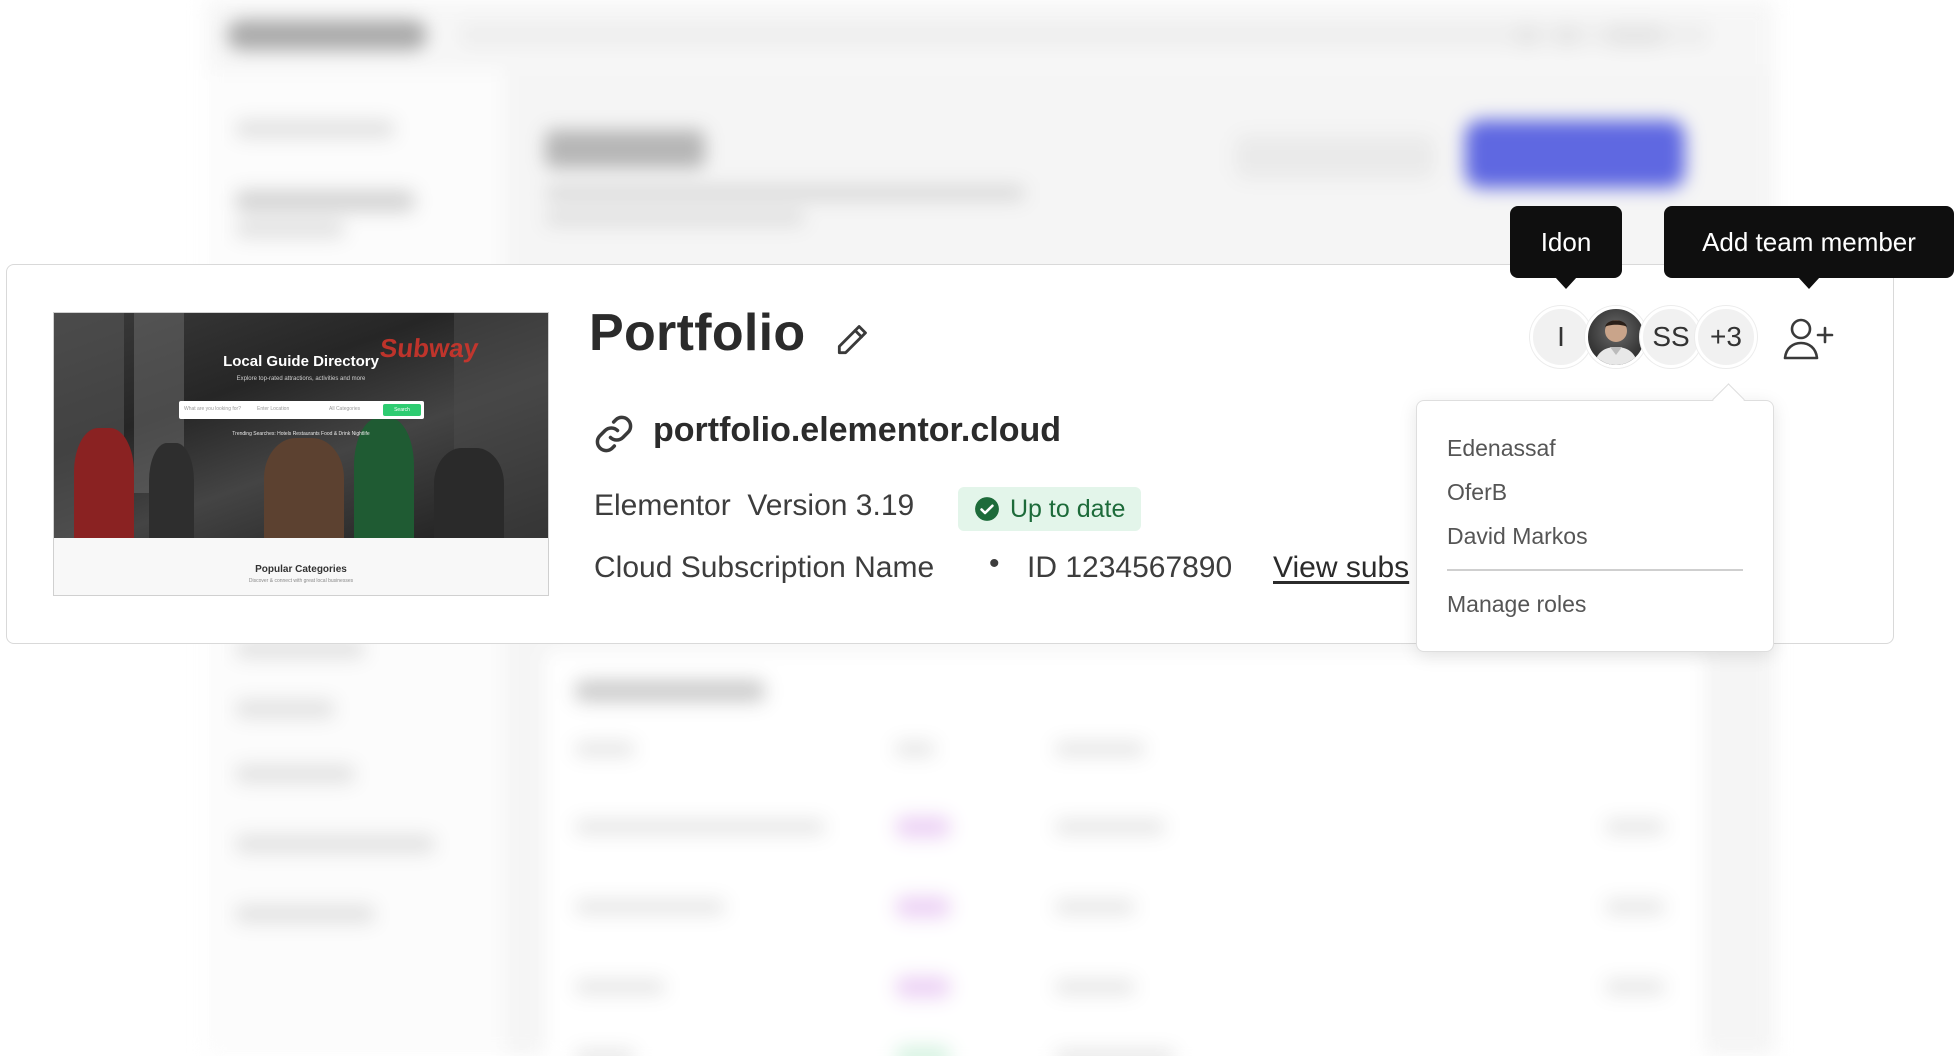 The width and height of the screenshot is (1958, 1056). Describe the element at coordinates (402, 410) in the screenshot. I see `thumbnail-search-button: Search` at that location.